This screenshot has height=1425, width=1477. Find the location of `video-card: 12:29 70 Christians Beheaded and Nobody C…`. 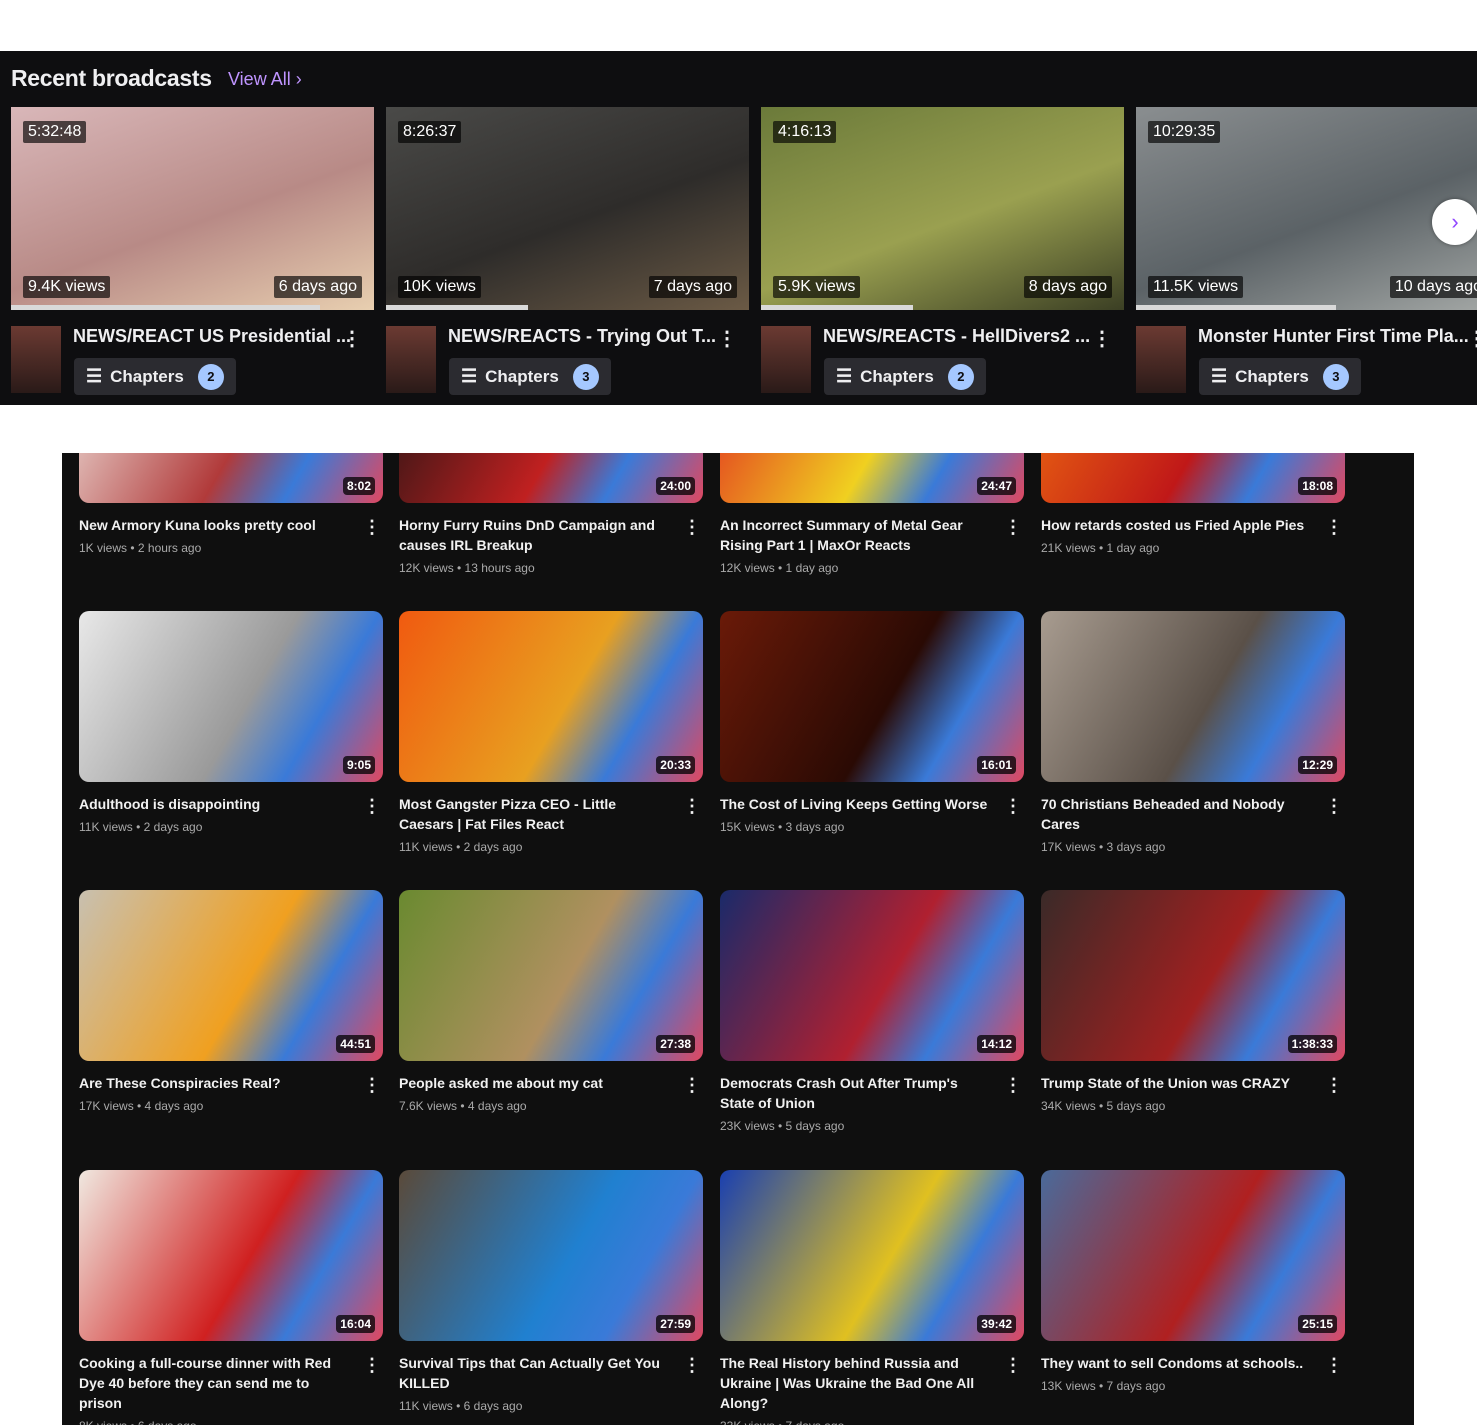

video-card: 12:29 70 Christians Beheaded and Nobody C… is located at coordinates (1193, 732).